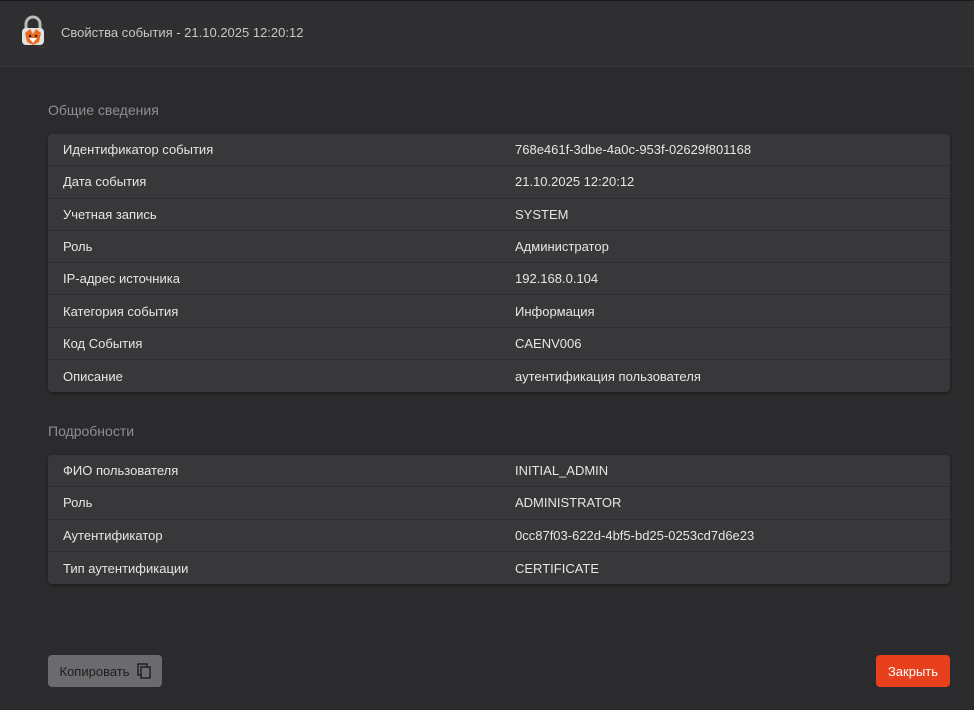  I want to click on row-key: Учетная запись, so click(110, 214).